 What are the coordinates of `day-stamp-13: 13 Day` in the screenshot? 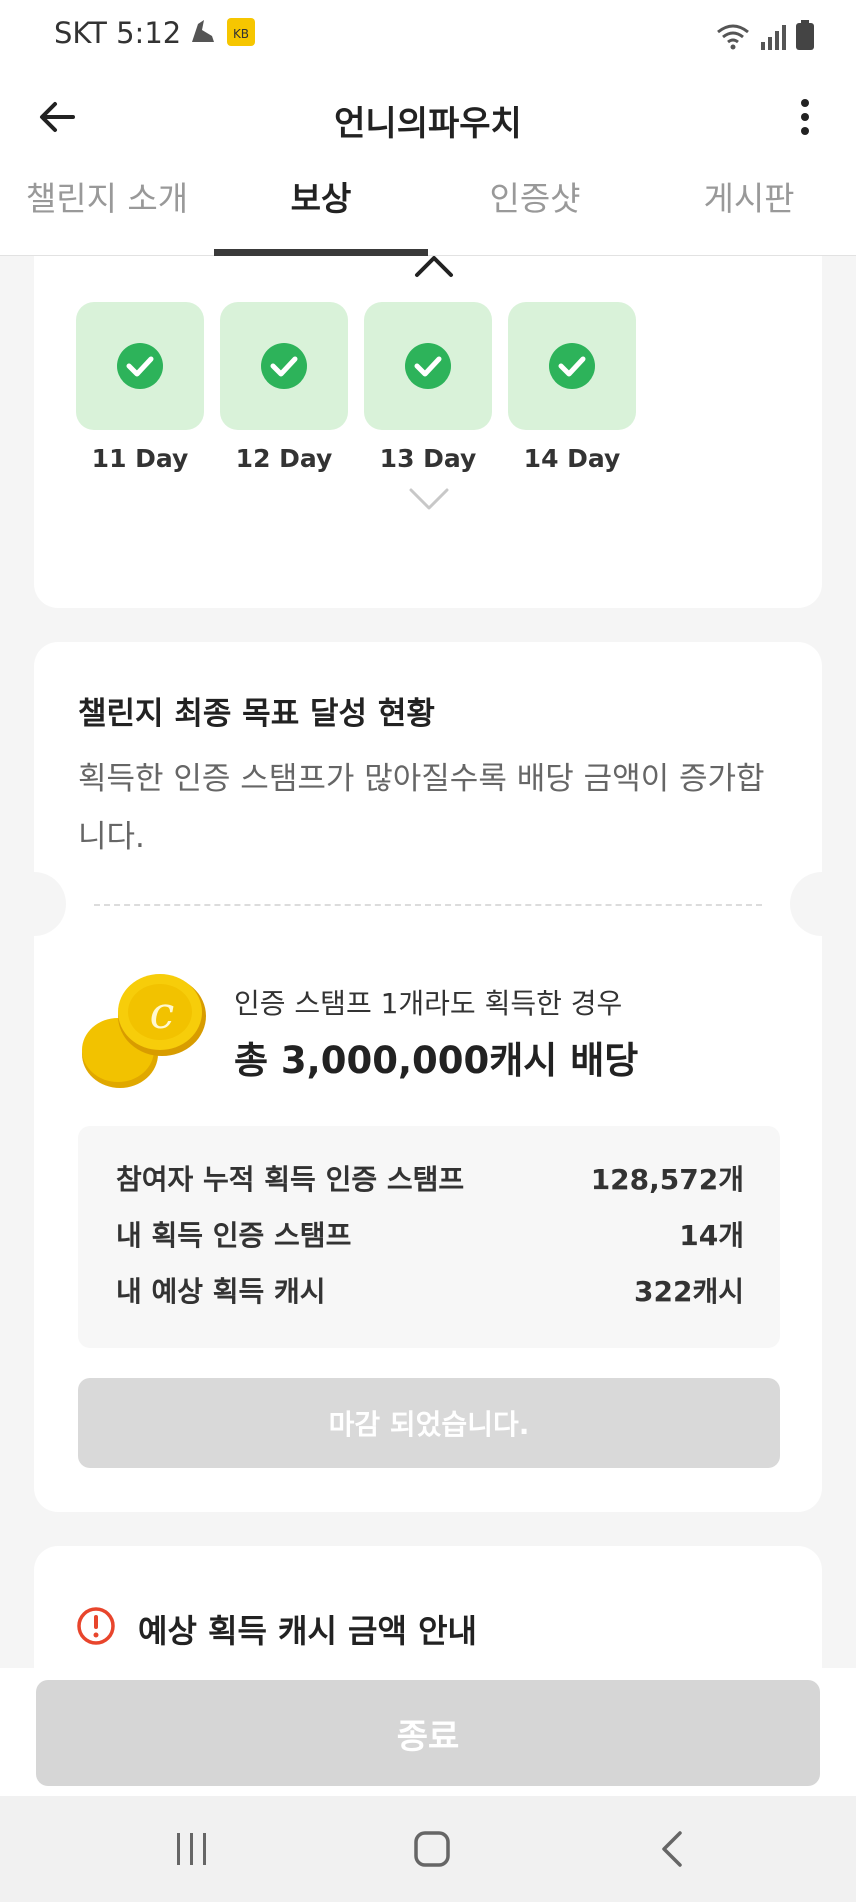 It's located at (428, 387).